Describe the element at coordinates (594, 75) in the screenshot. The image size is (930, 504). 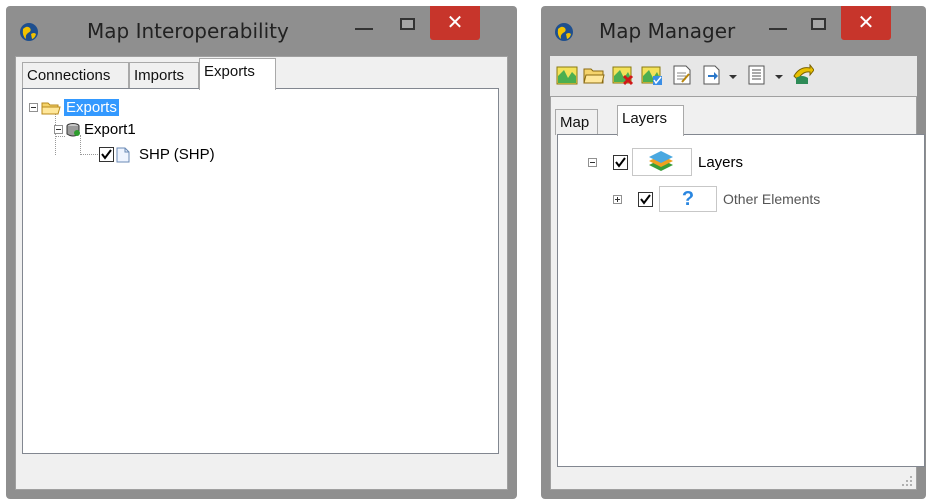
I see `open-folder-icon` at that location.